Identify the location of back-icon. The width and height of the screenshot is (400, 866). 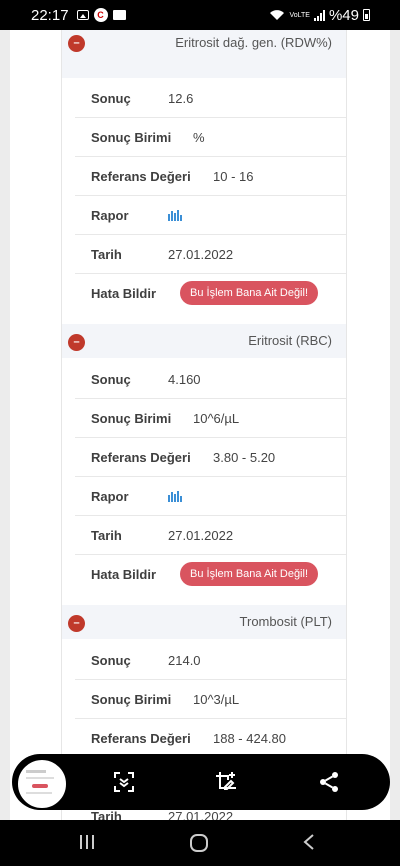
(309, 842).